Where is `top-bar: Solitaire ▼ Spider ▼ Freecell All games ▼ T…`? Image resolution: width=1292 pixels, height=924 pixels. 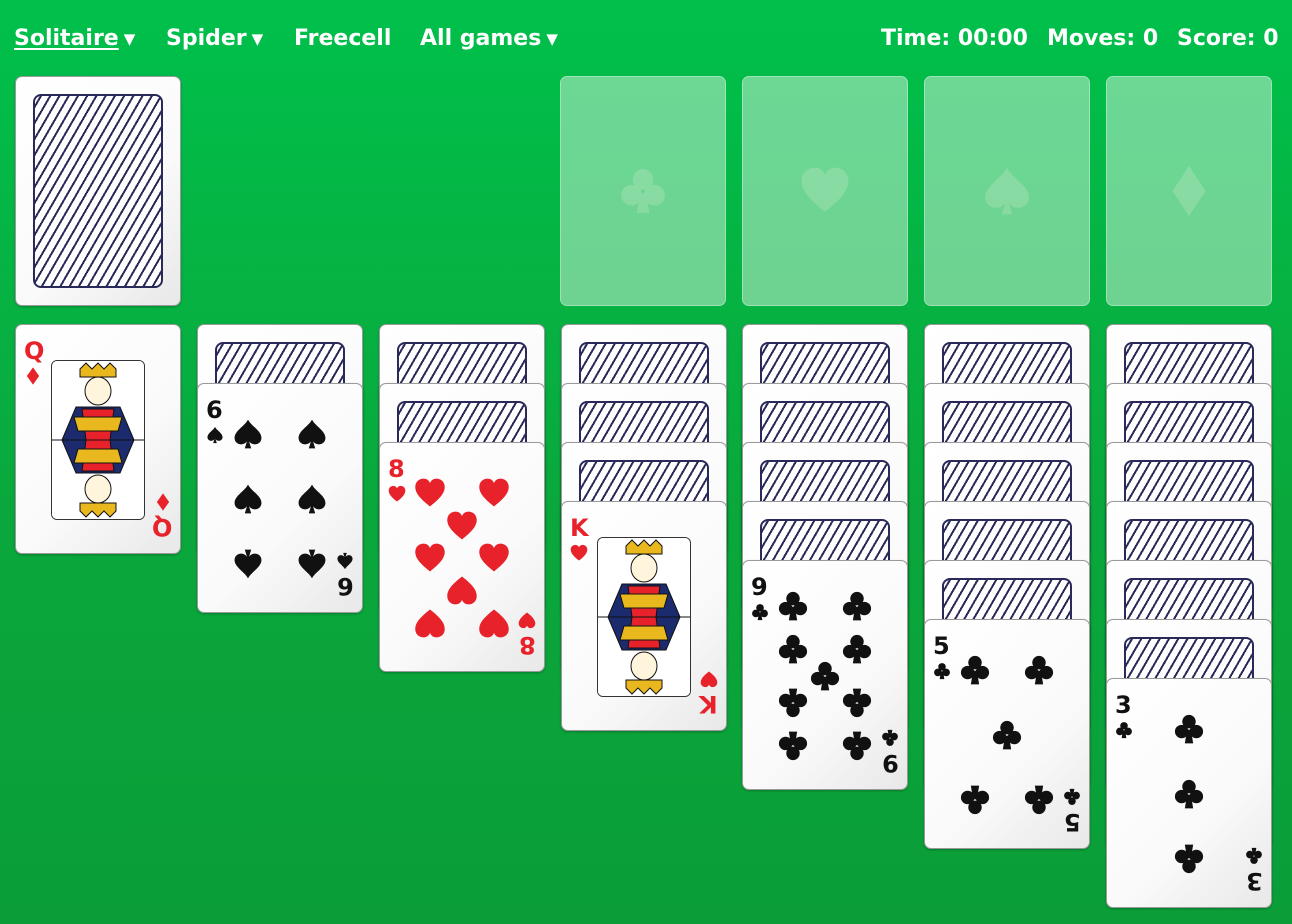 top-bar: Solitaire ▼ Spider ▼ Freecell All games ▼ T… is located at coordinates (646, 40).